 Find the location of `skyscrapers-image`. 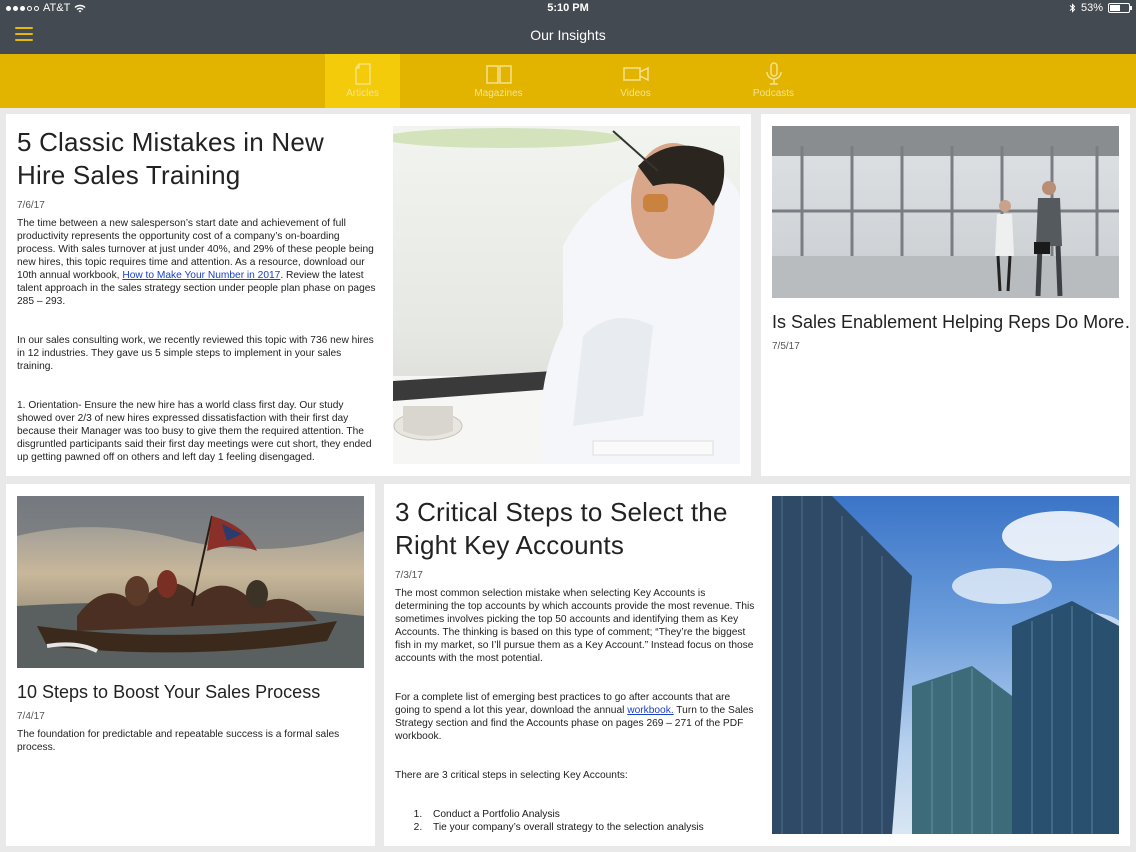

skyscrapers-image is located at coordinates (945, 665).